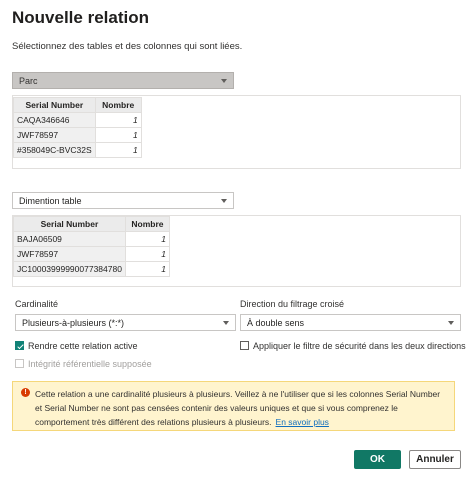 This screenshot has width=474, height=481. Describe the element at coordinates (73, 322) in the screenshot. I see `cardinality-value: Plusieurs-à-plusieurs (*:*)` at that location.